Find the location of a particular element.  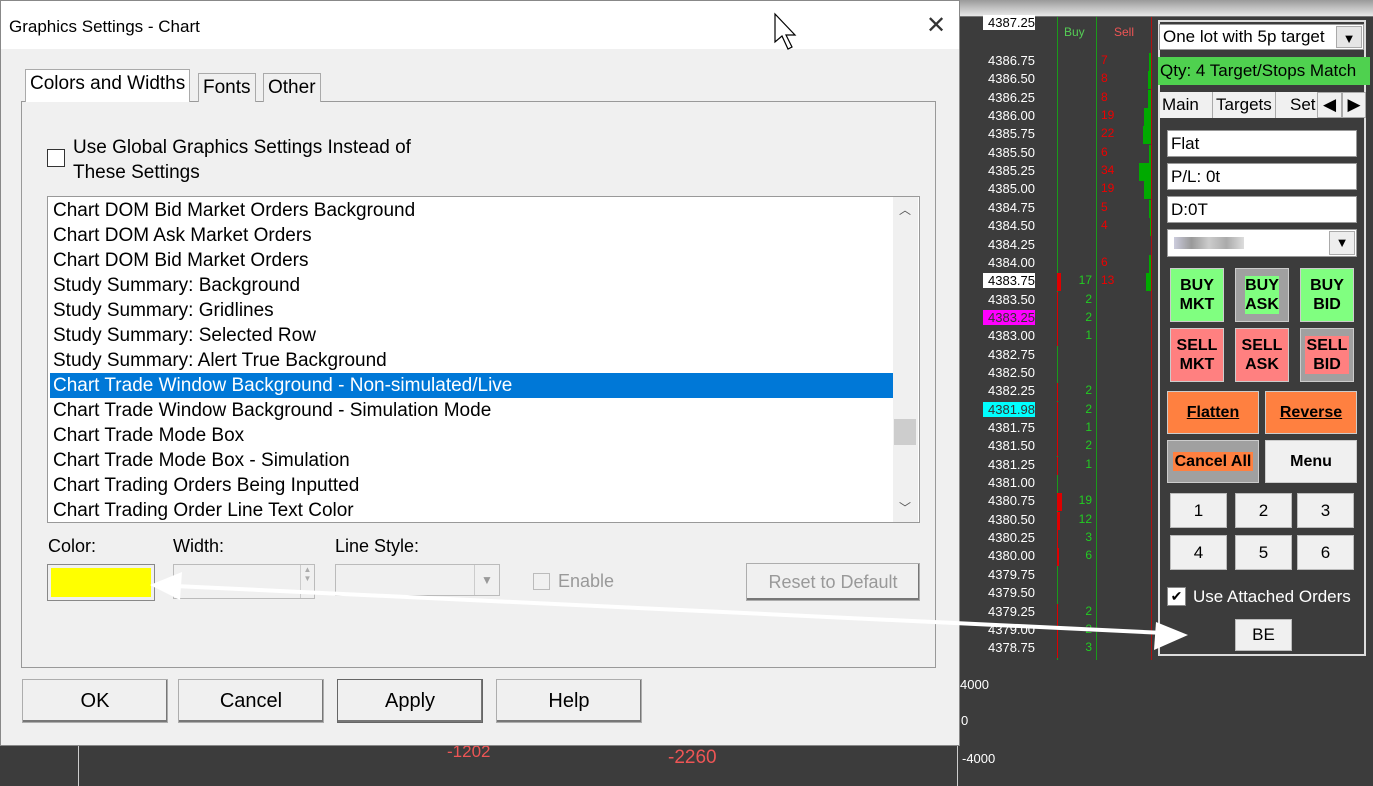

sell-ask-button: SELL ASK is located at coordinates (1262, 355).